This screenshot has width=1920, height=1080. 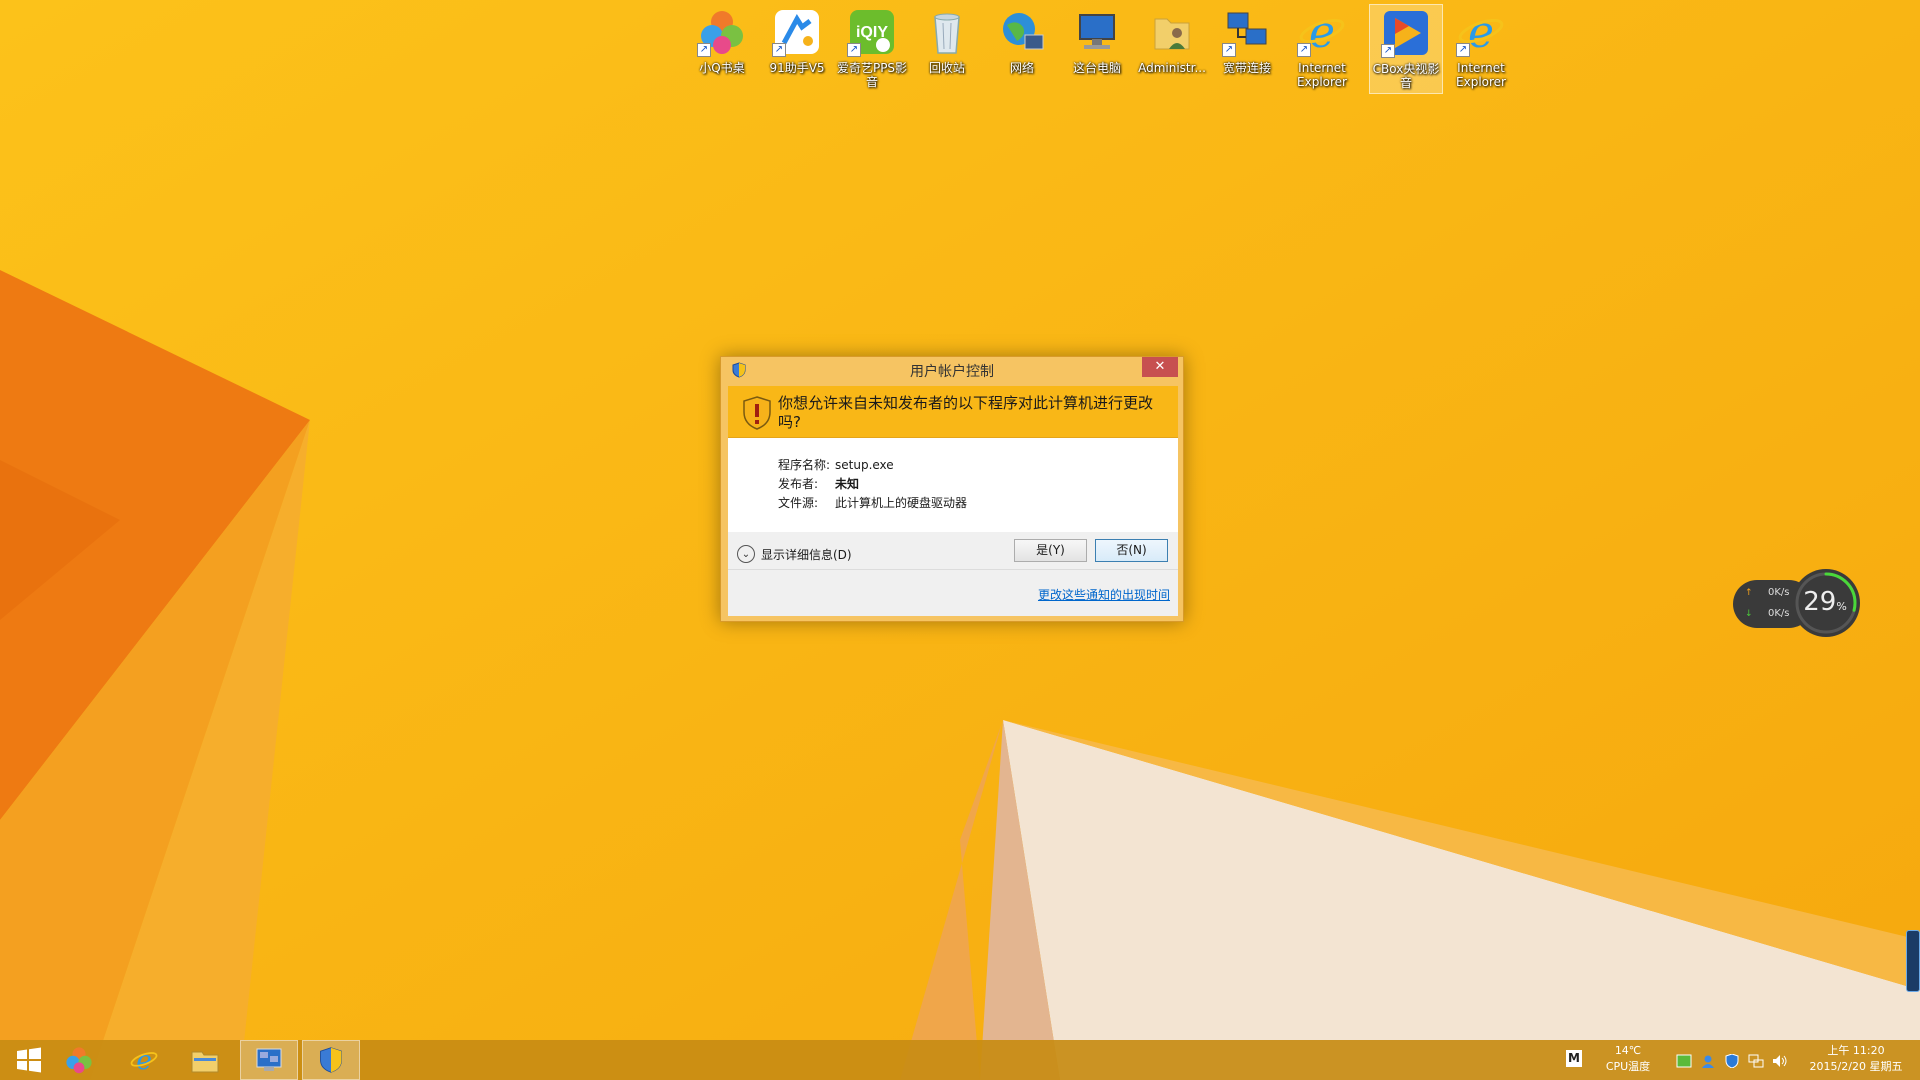 What do you see at coordinates (798, 484) in the screenshot?
I see `field-key: 发布者:` at bounding box center [798, 484].